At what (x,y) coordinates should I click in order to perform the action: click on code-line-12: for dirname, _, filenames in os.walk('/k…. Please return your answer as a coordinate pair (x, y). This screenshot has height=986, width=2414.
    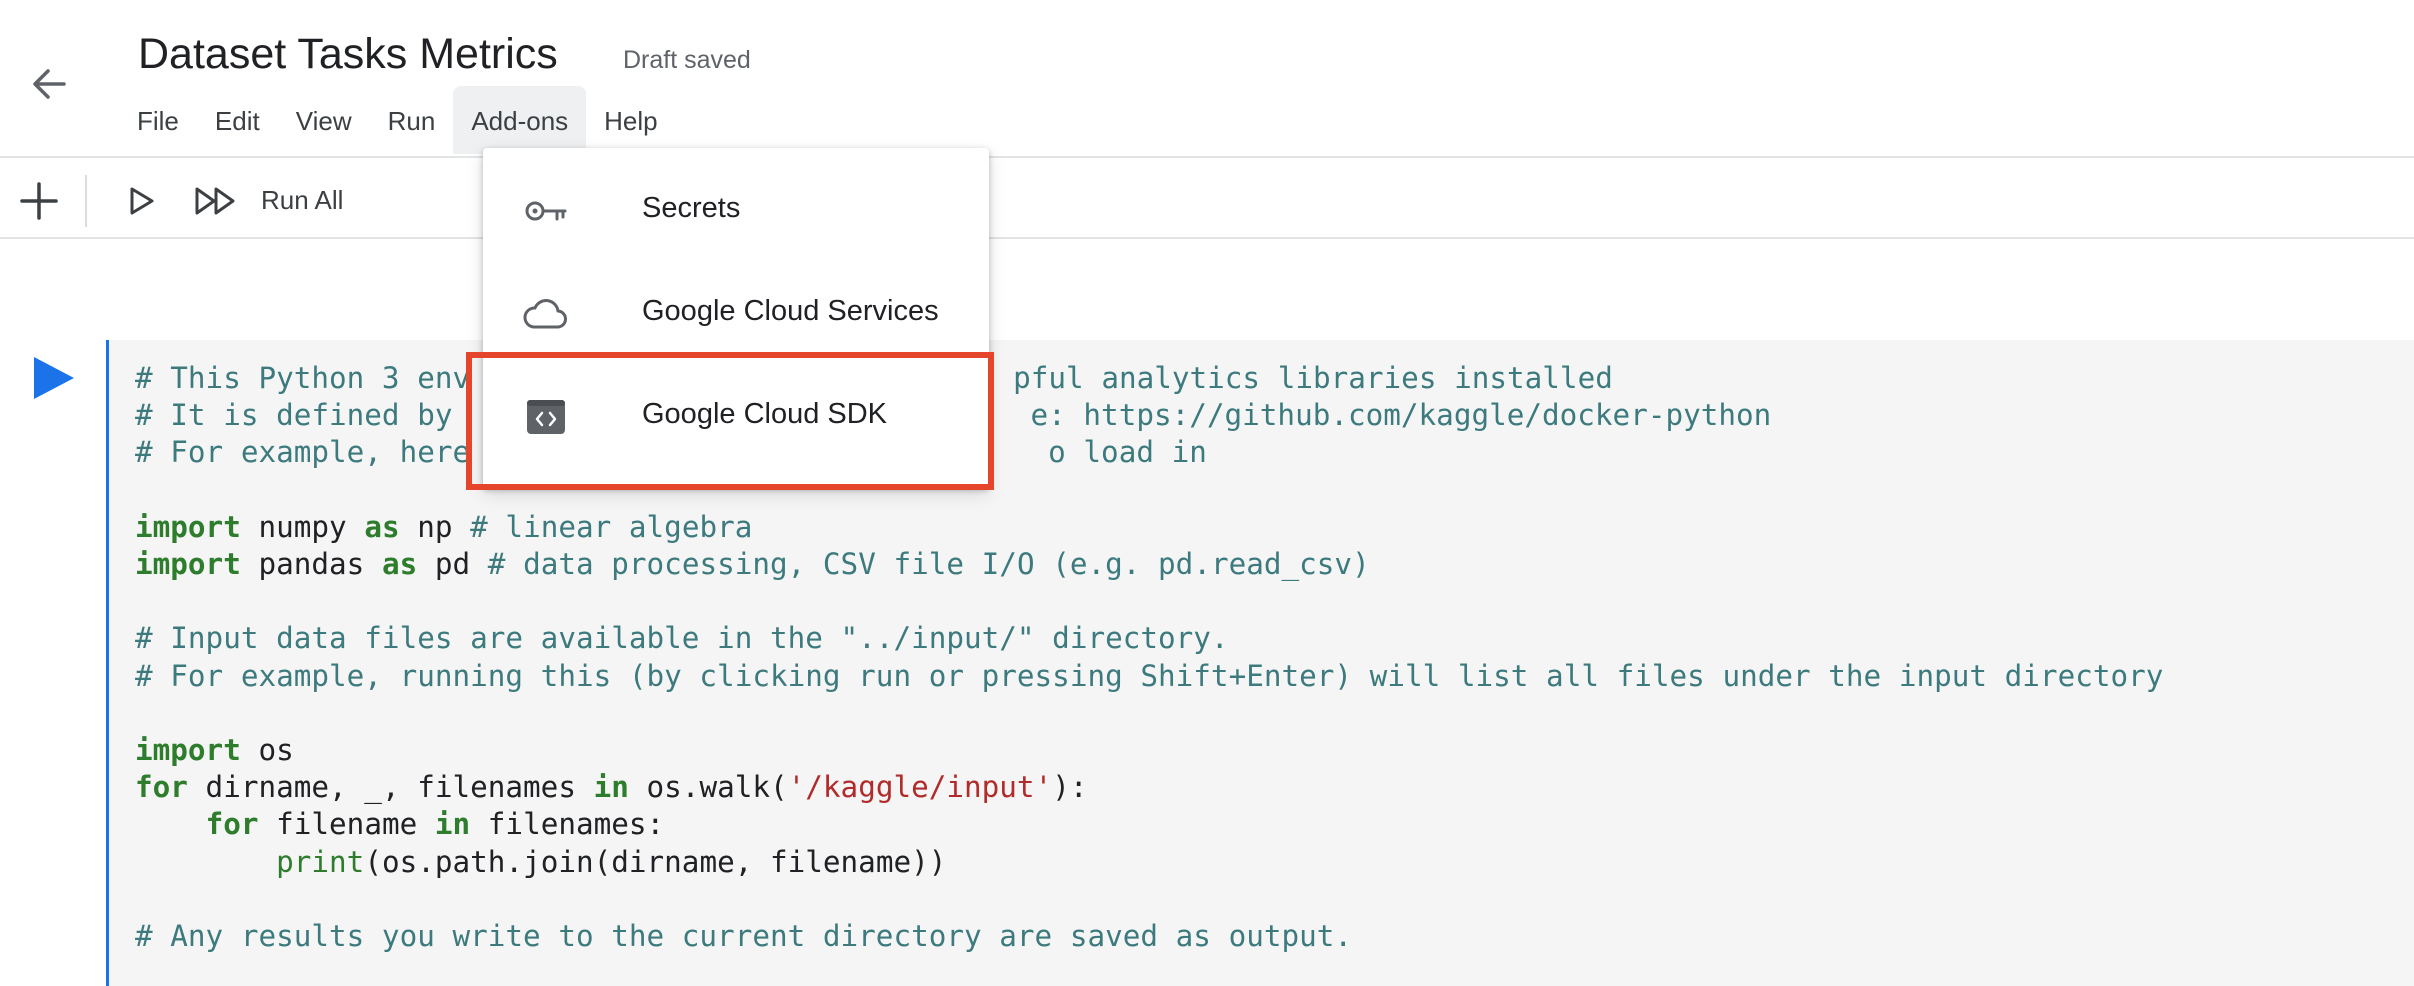
    Looking at the image, I should click on (611, 787).